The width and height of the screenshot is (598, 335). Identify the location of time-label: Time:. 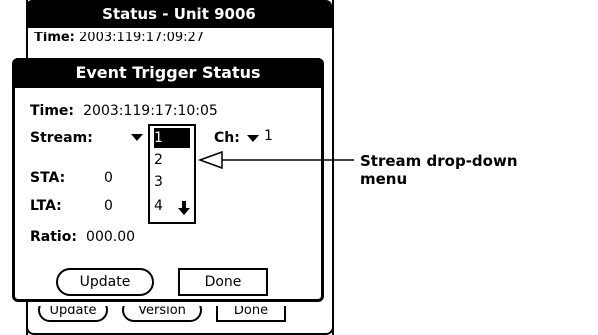
(52, 111).